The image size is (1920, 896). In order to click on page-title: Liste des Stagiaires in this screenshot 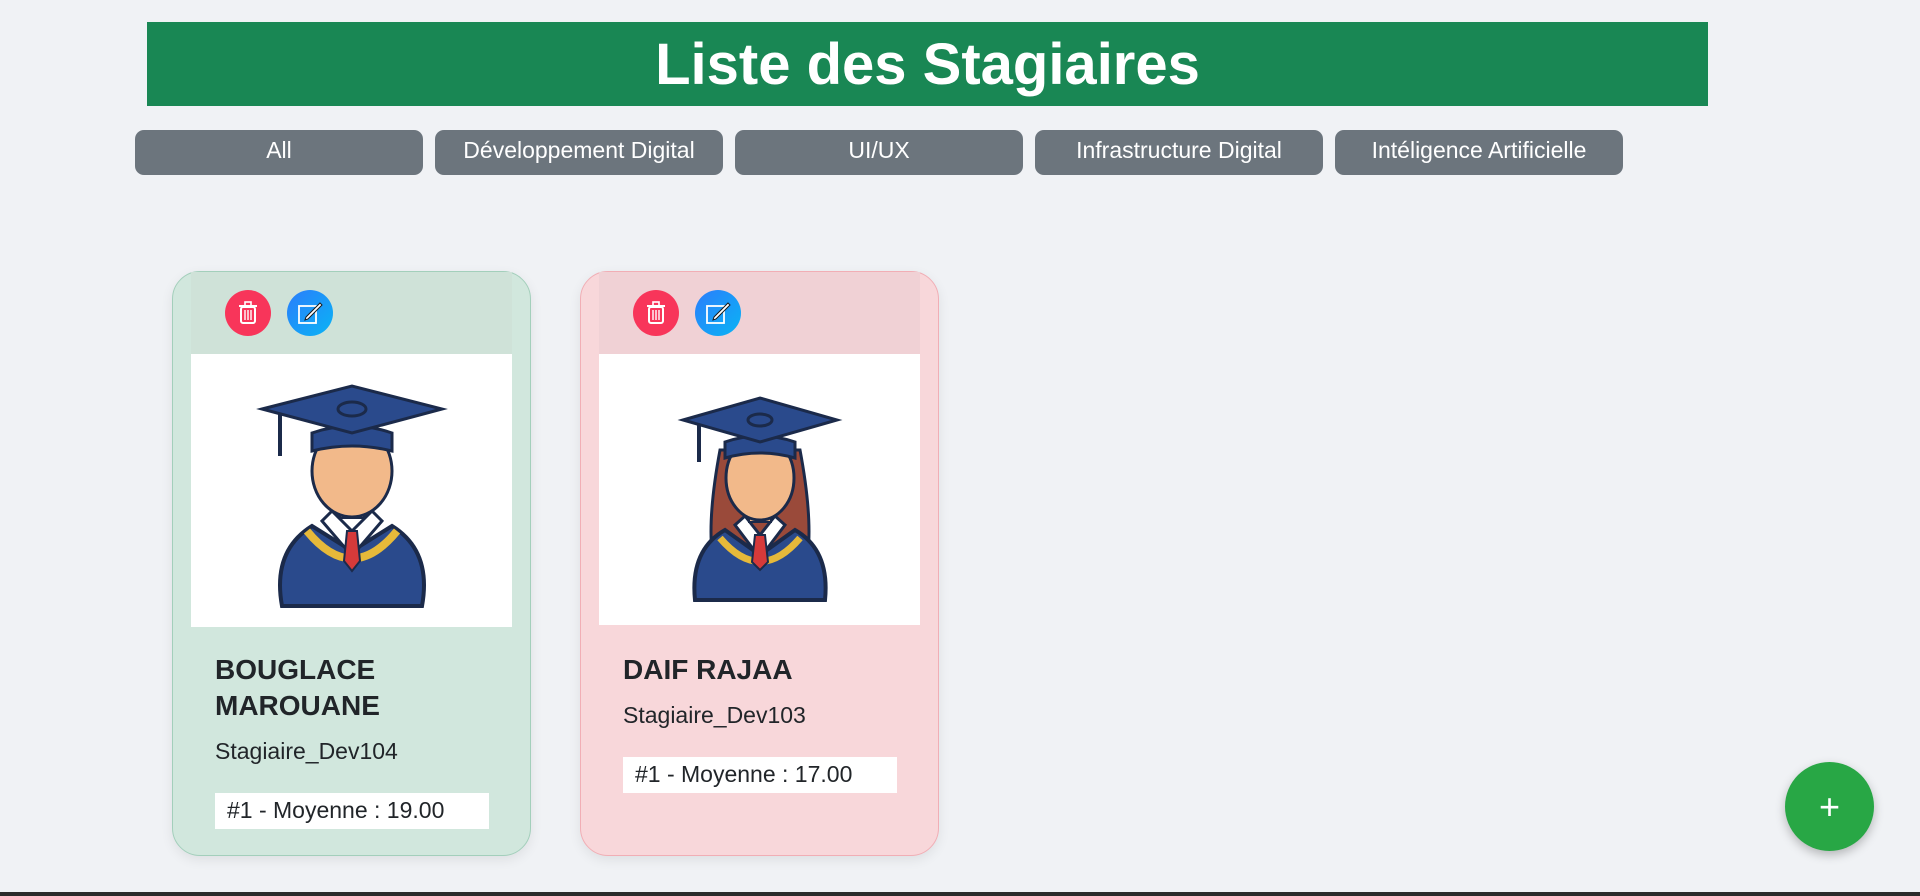, I will do `click(927, 64)`.